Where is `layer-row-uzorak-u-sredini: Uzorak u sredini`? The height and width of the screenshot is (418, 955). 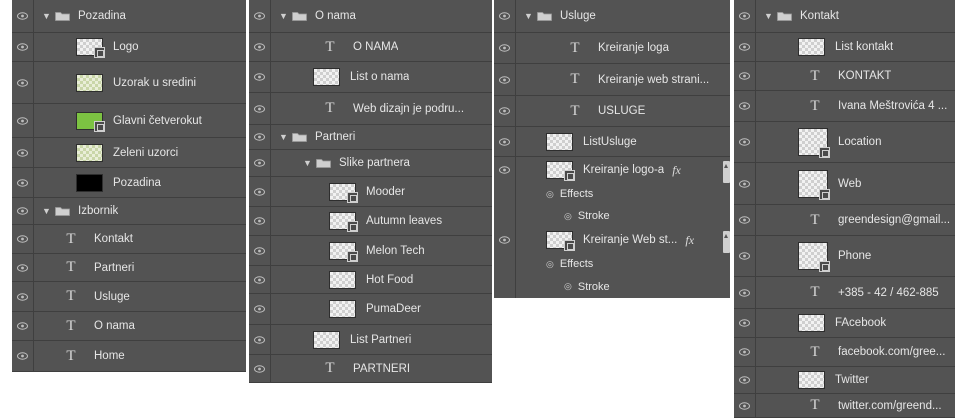 layer-row-uzorak-u-sredini: Uzorak u sredini is located at coordinates (129, 83).